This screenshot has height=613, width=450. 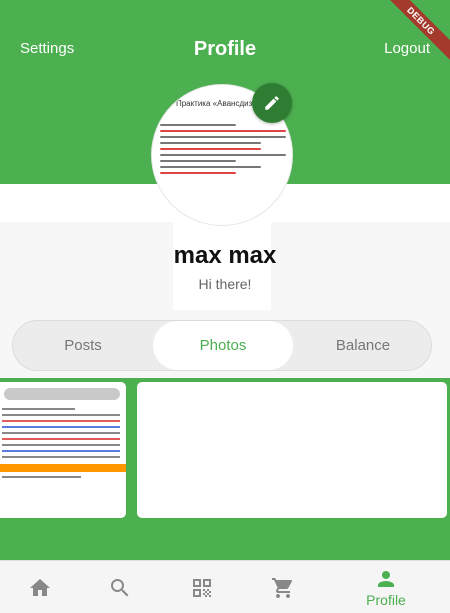 I want to click on debug-banner: DEBUG, so click(x=420, y=30).